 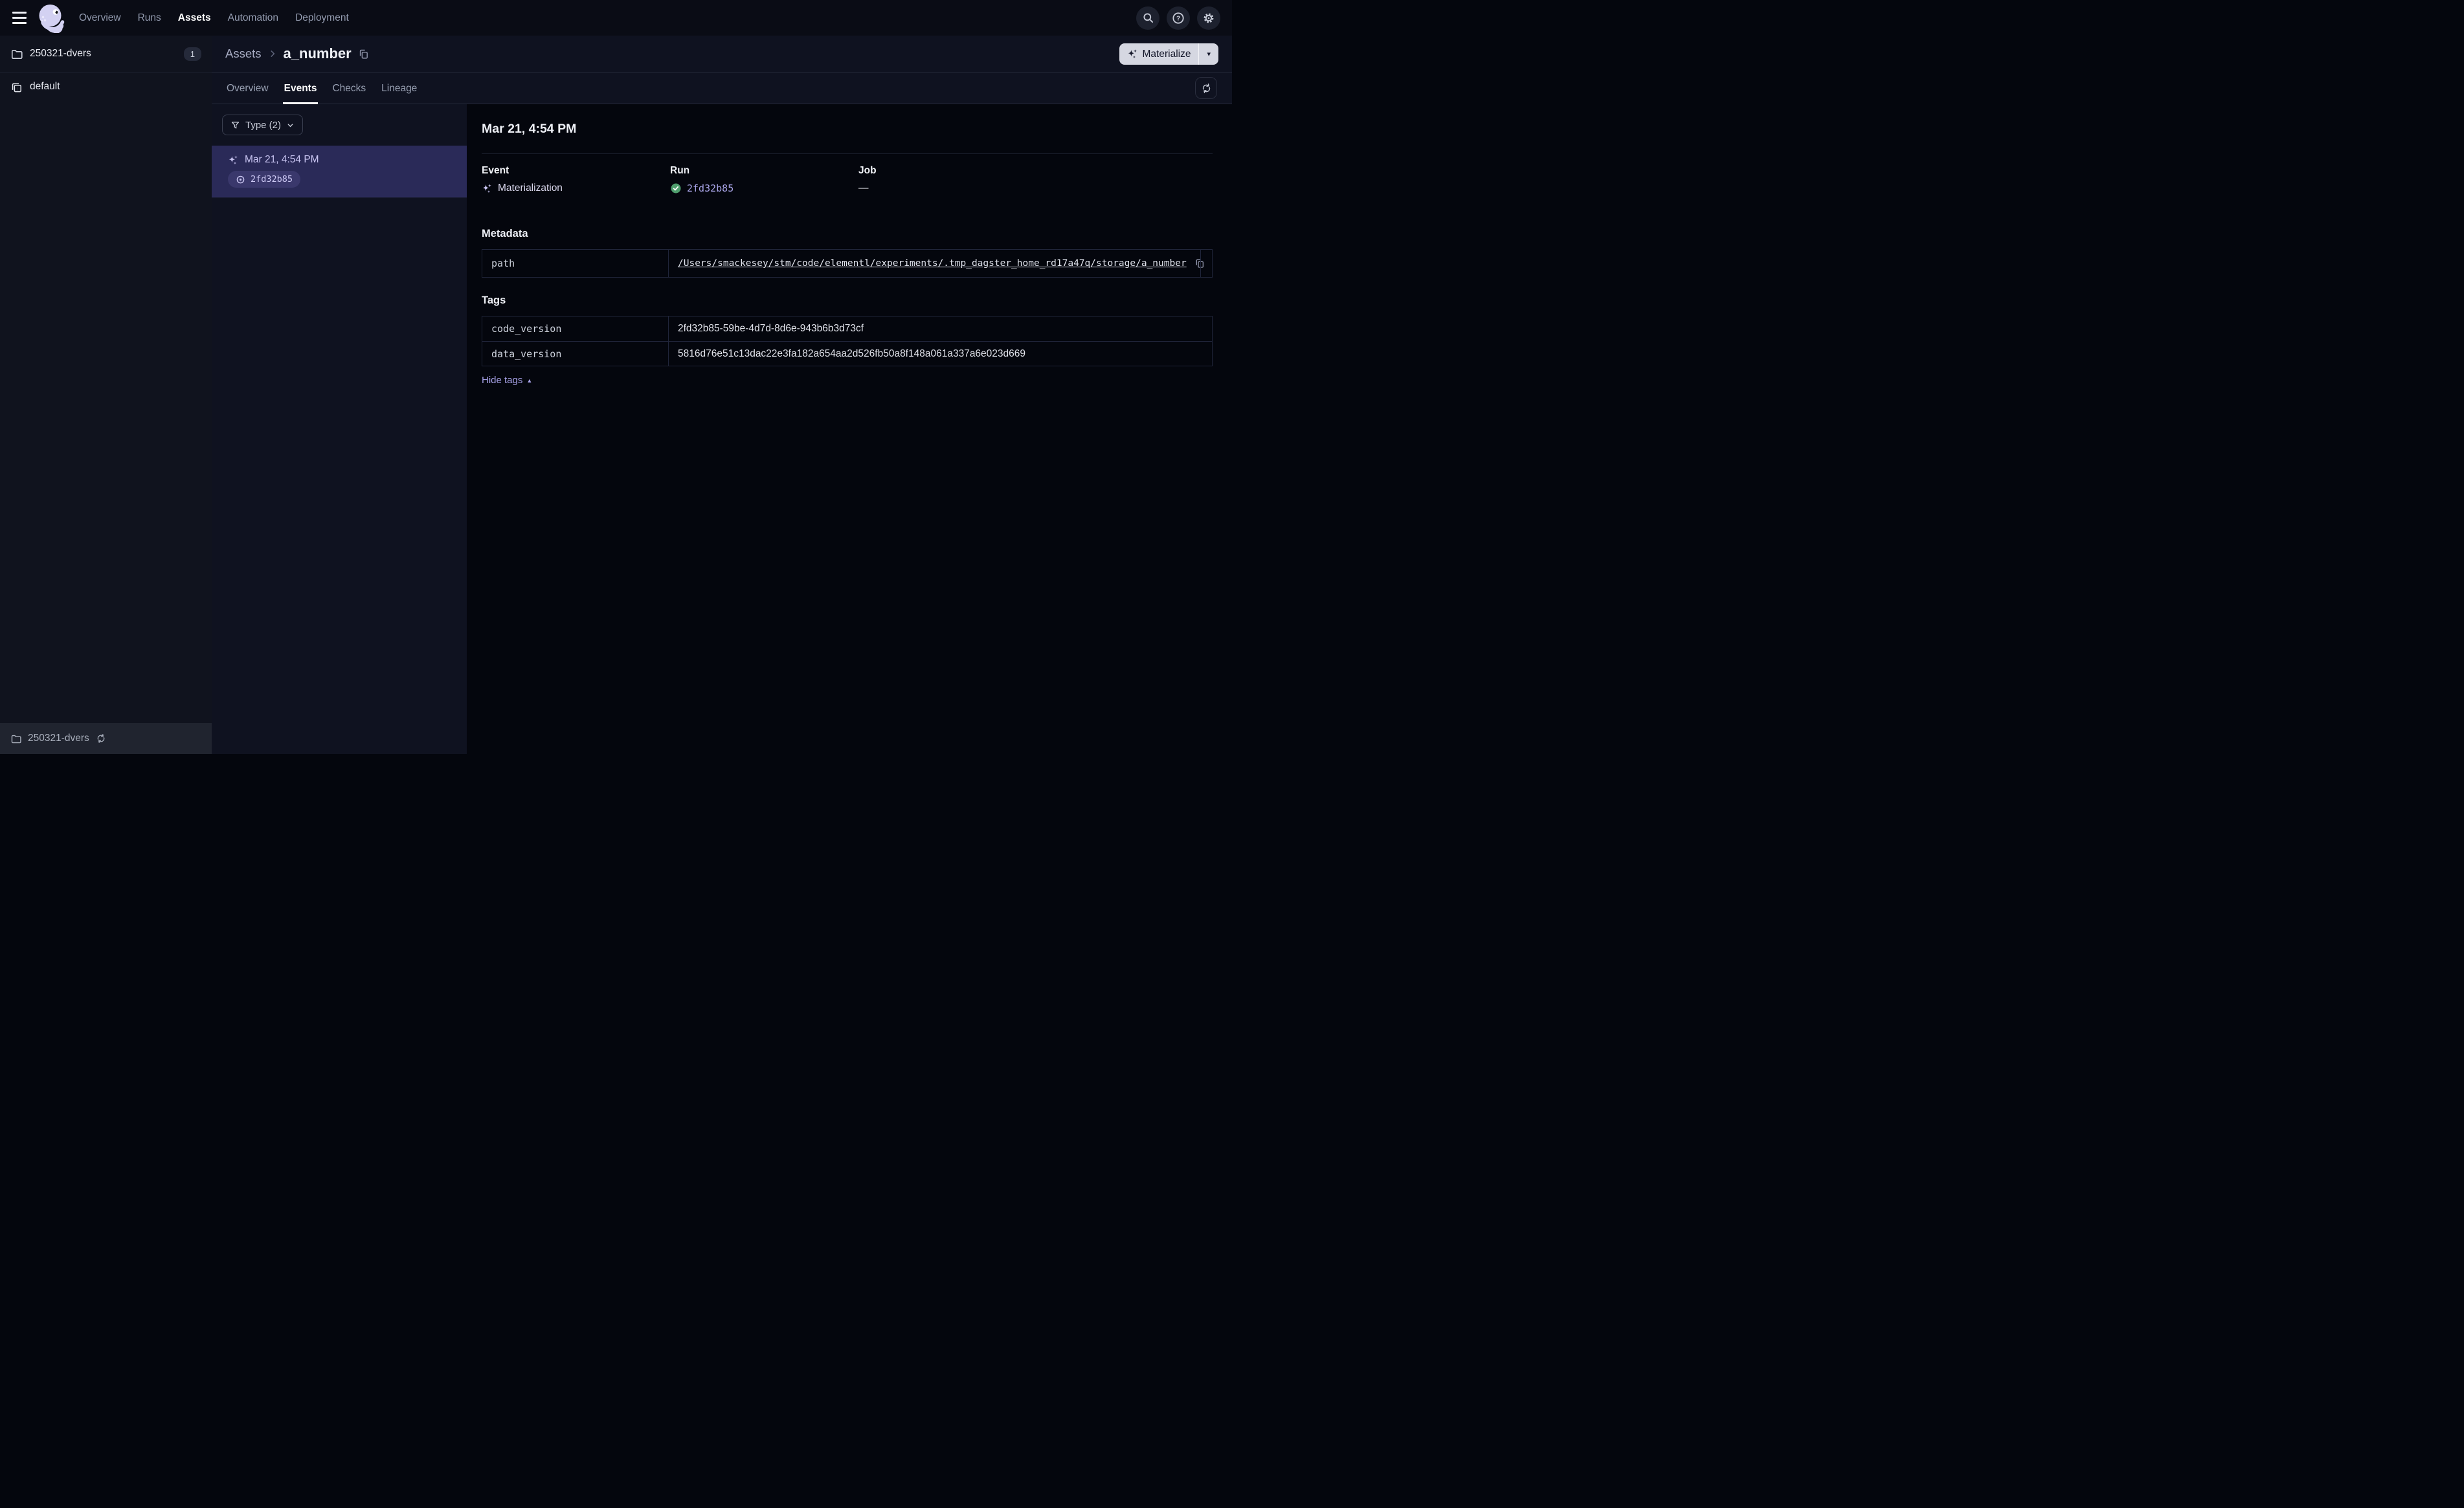 I want to click on hide-tags-label: Hide tags, so click(x=503, y=381).